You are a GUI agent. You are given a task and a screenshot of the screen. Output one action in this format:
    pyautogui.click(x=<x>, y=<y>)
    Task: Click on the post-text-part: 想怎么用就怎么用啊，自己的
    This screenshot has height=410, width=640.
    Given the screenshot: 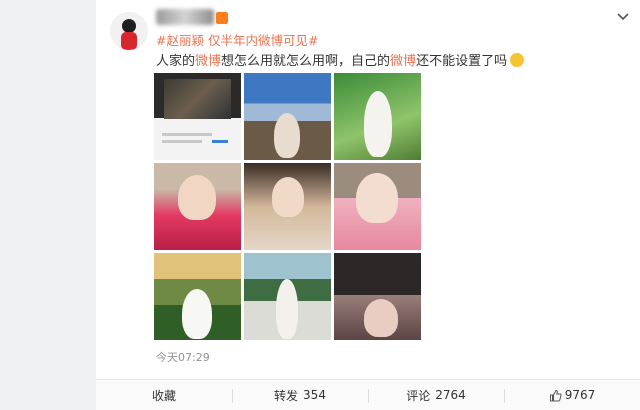 What is the action you would take?
    pyautogui.click(x=306, y=61)
    